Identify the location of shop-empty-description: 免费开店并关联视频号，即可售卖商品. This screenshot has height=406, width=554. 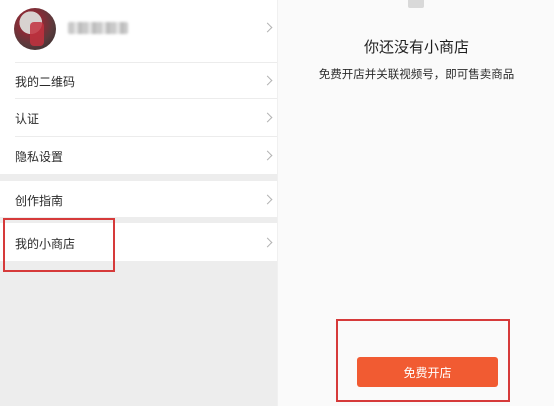
(416, 74).